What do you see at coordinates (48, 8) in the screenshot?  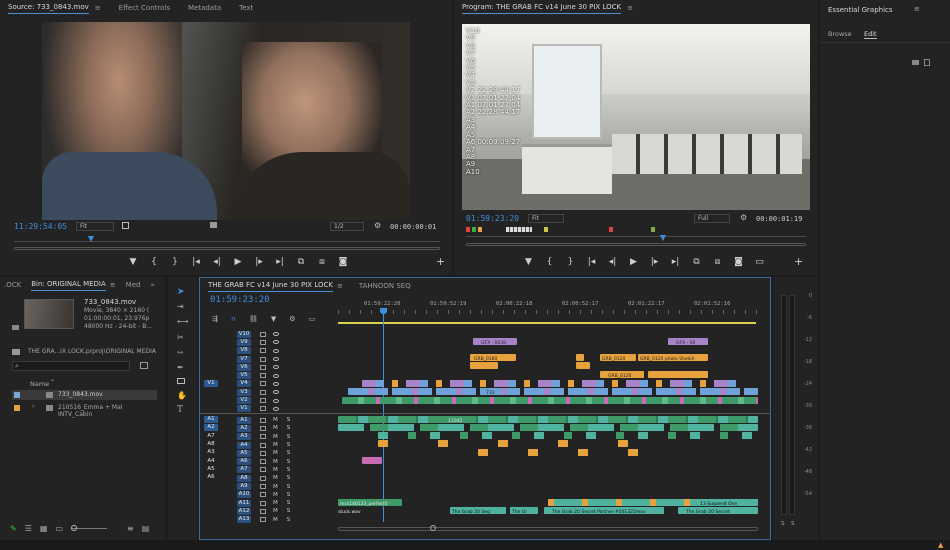 I see `tab-source: Source: 733_0843.mov` at bounding box center [48, 8].